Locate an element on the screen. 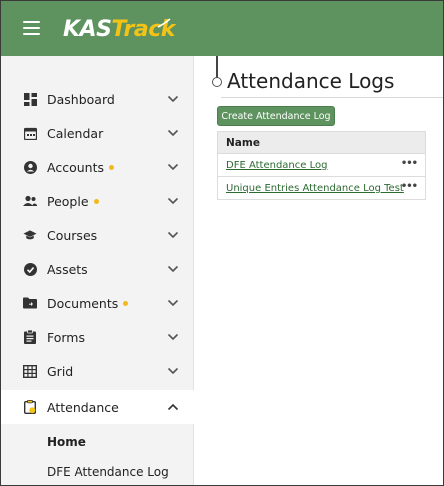  sidebar-item-label: Assets is located at coordinates (67, 269).